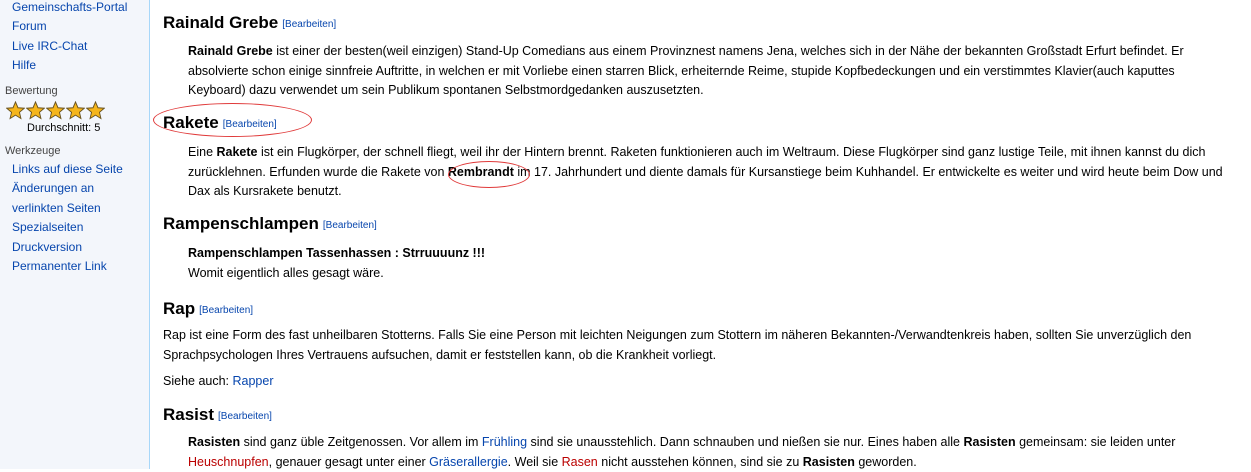  What do you see at coordinates (189, 414) in the screenshot?
I see `section-title: Rasist` at bounding box center [189, 414].